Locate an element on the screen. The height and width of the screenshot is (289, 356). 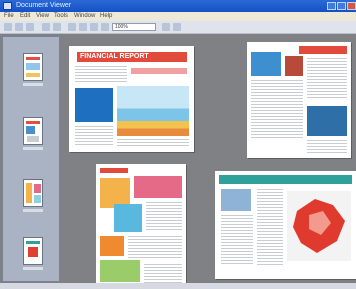
zoom-out-icon is located at coordinates (57, 27).